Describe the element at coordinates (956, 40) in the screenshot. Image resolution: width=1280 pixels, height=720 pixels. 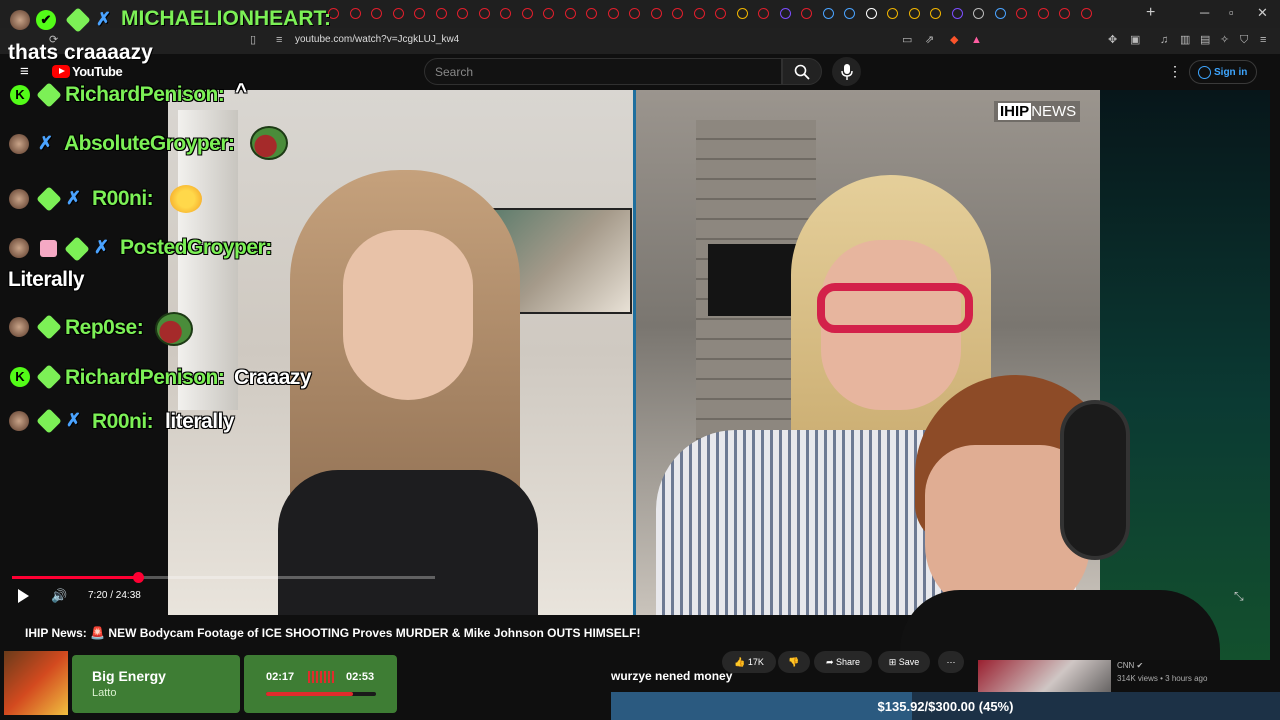
I see `brave-shield-icon: ◆` at that location.